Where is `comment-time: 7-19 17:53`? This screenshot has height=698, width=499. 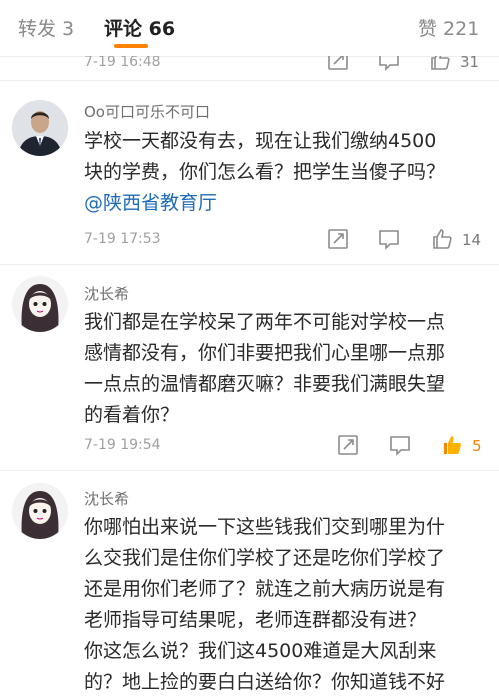 comment-time: 7-19 17:53 is located at coordinates (122, 239).